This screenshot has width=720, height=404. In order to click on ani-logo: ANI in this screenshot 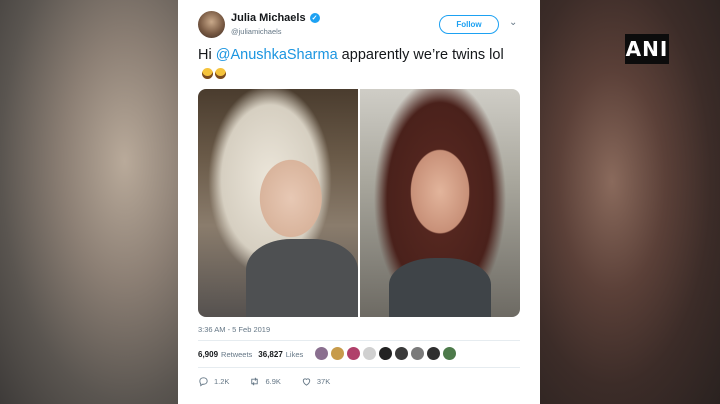, I will do `click(647, 49)`.